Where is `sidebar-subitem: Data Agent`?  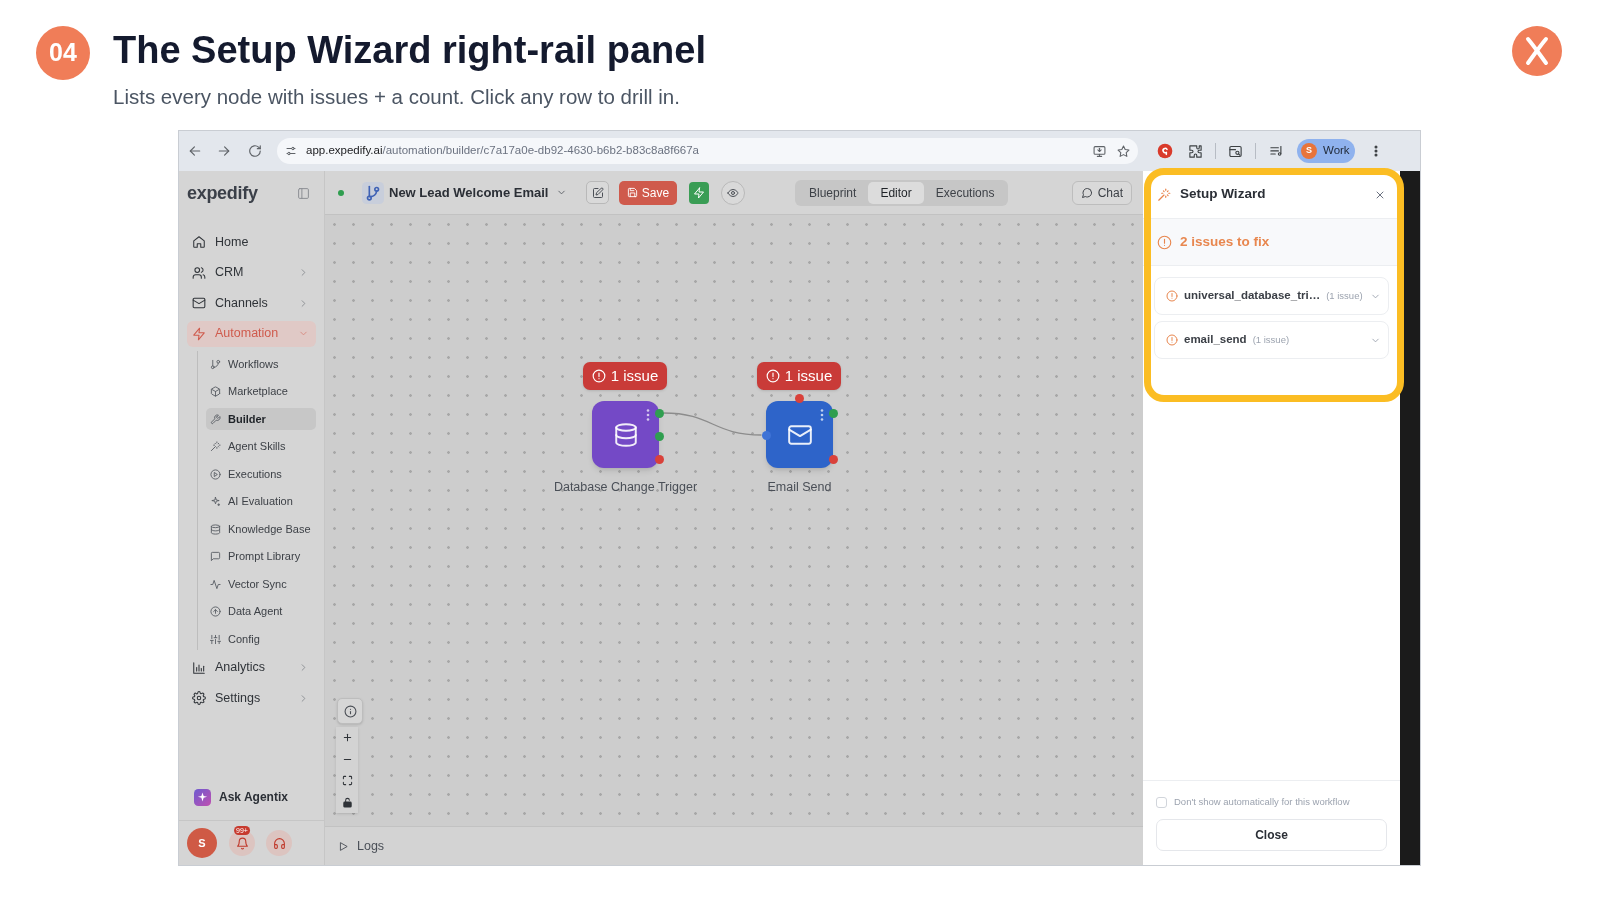
sidebar-subitem: Data Agent is located at coordinates (261, 611).